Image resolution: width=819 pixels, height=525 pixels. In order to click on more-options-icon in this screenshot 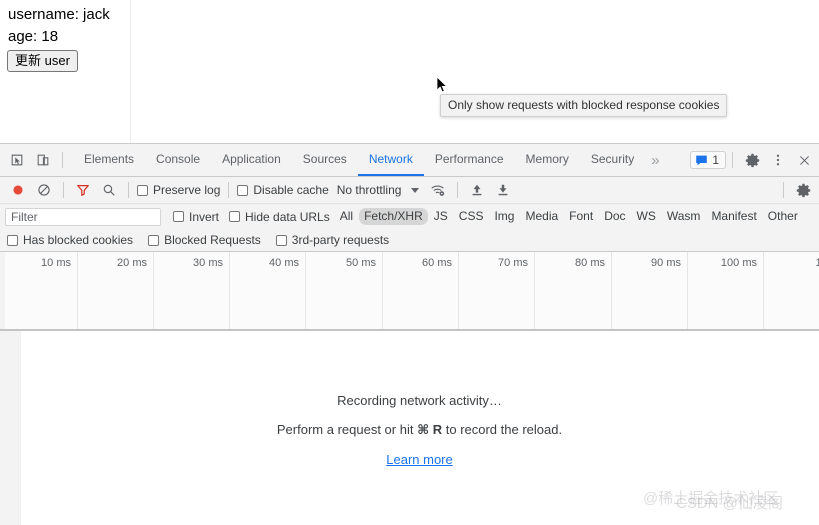, I will do `click(778, 160)`.